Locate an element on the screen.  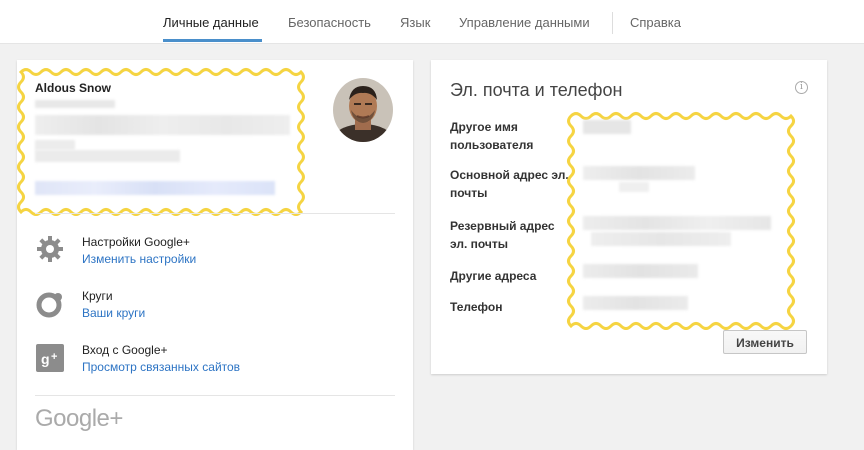
redacted-link is located at coordinates (155, 188).